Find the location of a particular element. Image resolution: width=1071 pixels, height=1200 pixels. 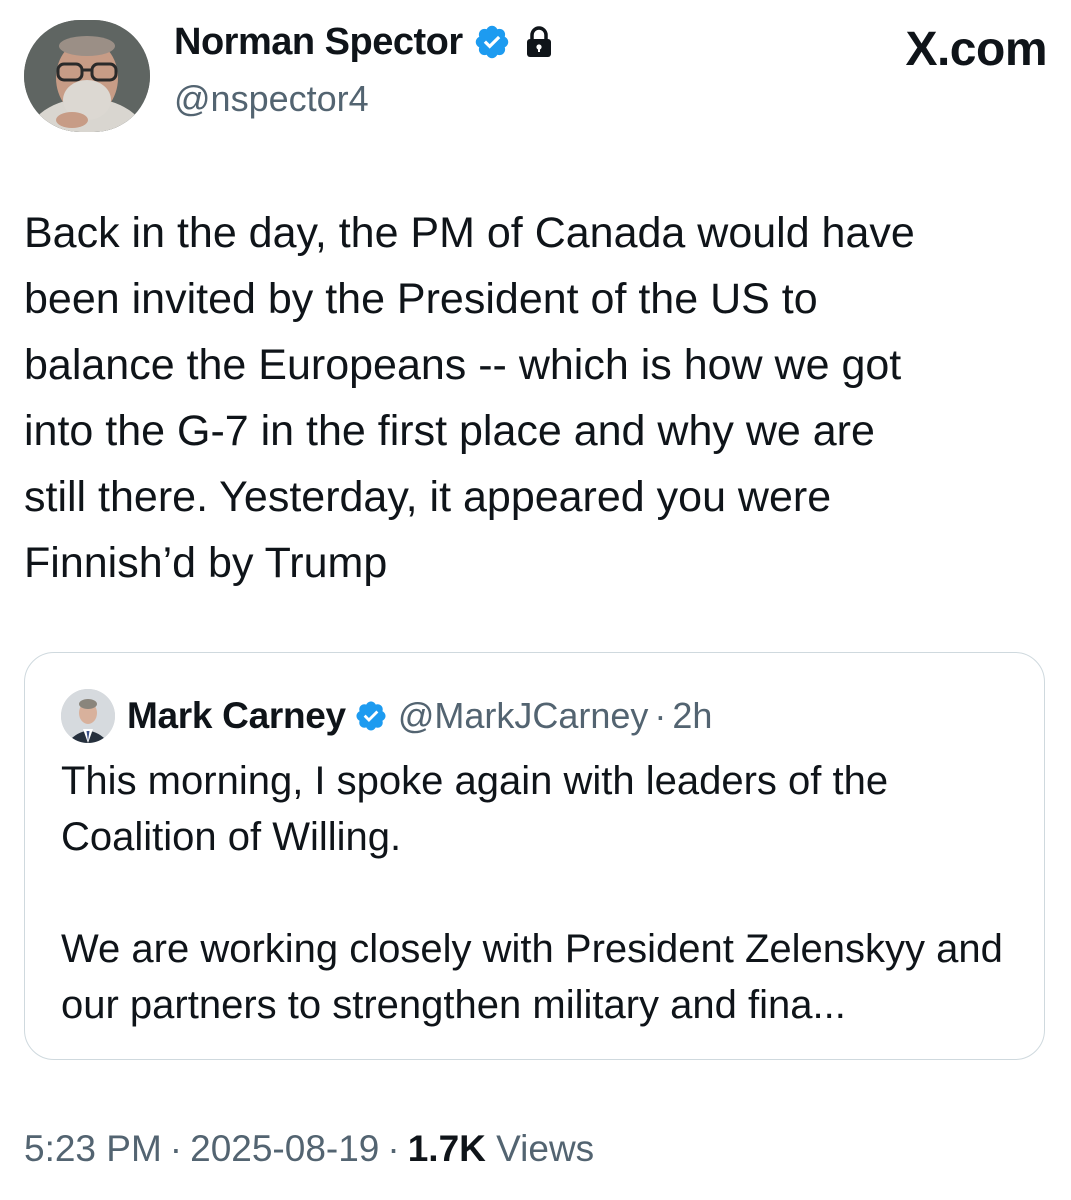

quoted-tweet-header: Mark Carney @MarkJCarney · 2h is located at coordinates (386, 716).